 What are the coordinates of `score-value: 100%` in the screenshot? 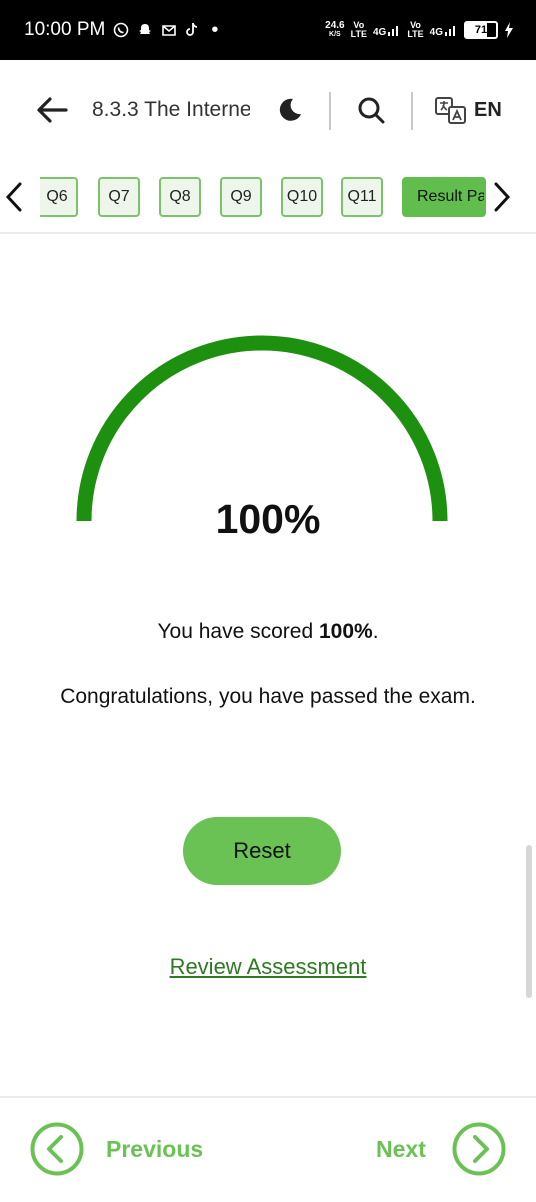 It's located at (345, 631).